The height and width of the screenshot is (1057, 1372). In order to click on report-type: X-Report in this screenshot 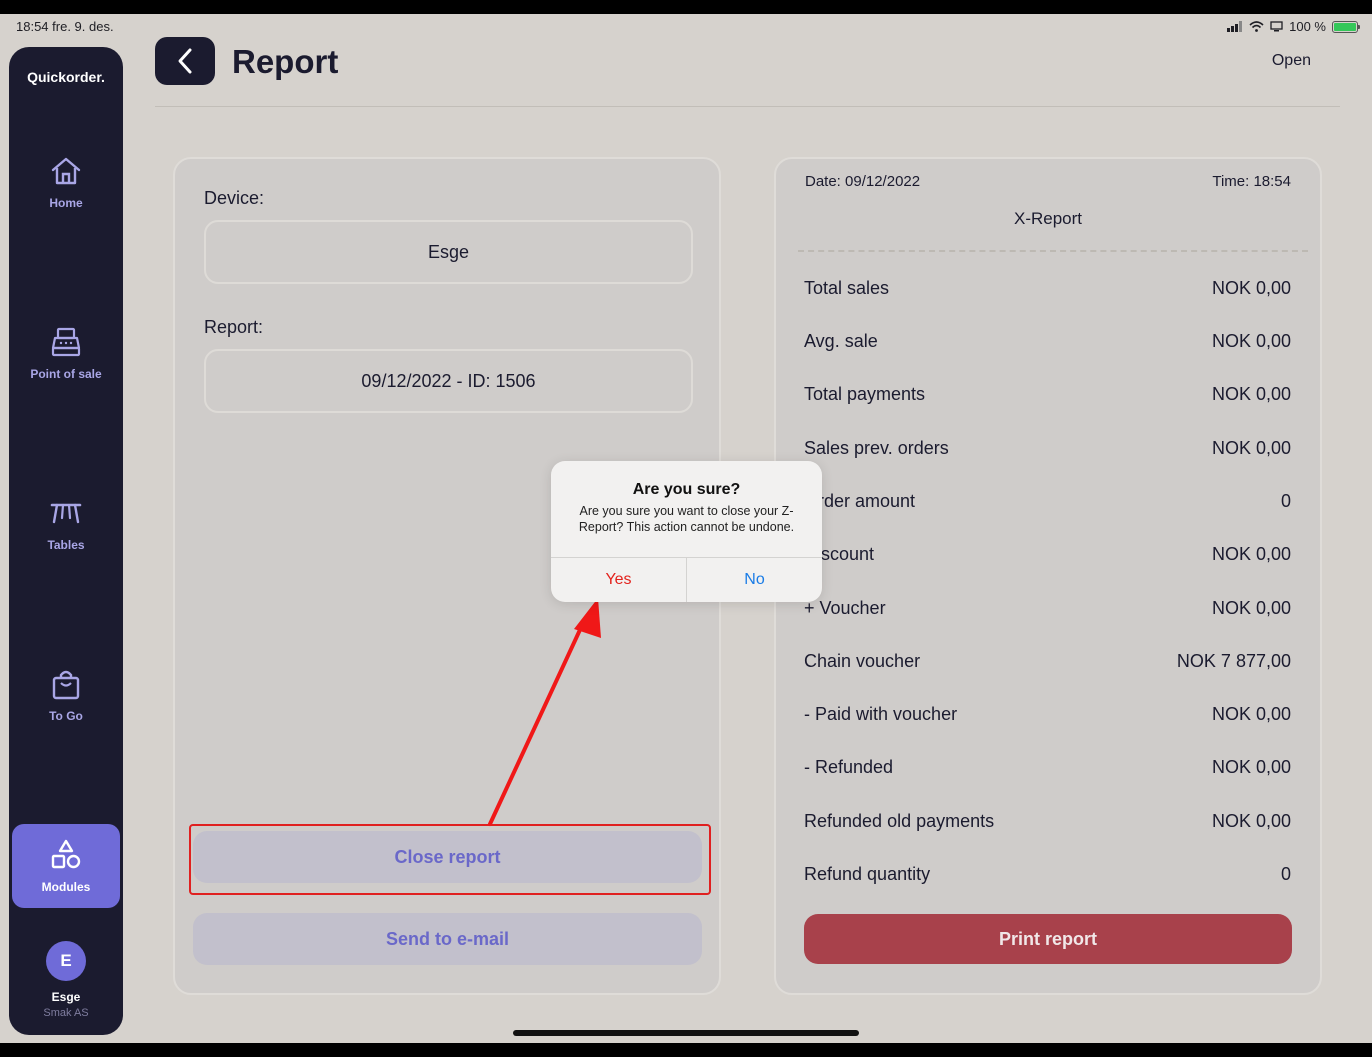, I will do `click(1048, 218)`.